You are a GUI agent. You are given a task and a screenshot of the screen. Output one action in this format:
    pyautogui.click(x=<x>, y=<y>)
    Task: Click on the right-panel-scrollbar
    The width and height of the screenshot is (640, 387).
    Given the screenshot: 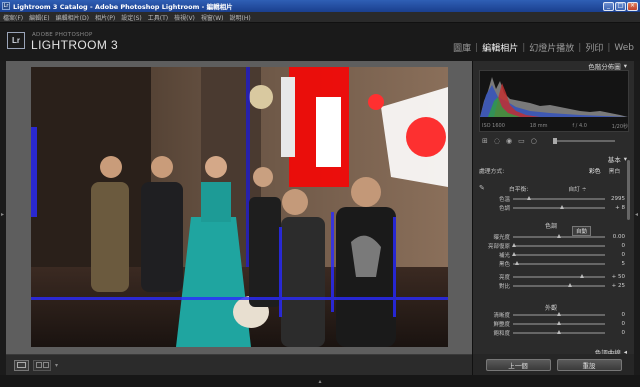 What is the action you would take?
    pyautogui.click(x=628, y=190)
    